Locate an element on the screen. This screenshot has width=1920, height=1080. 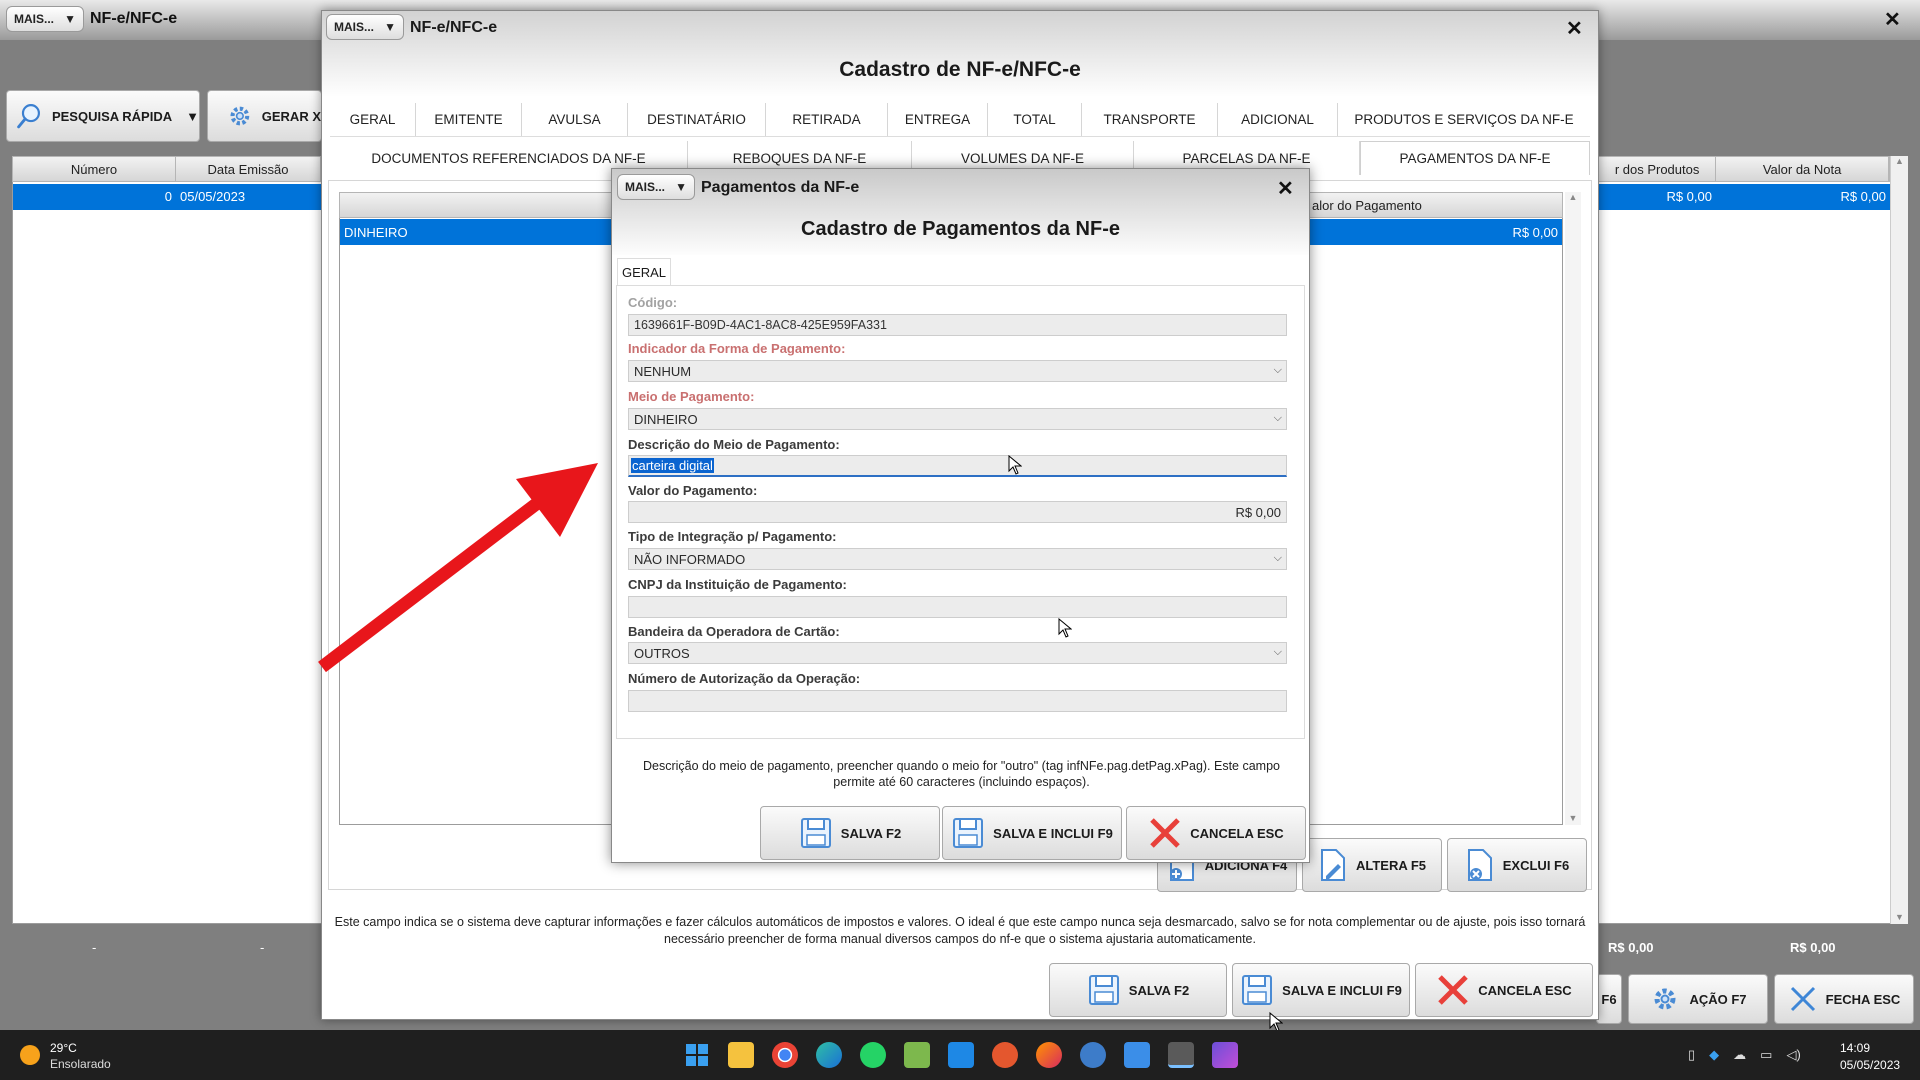
pag-close-icon: ✕ is located at coordinates (1285, 189).